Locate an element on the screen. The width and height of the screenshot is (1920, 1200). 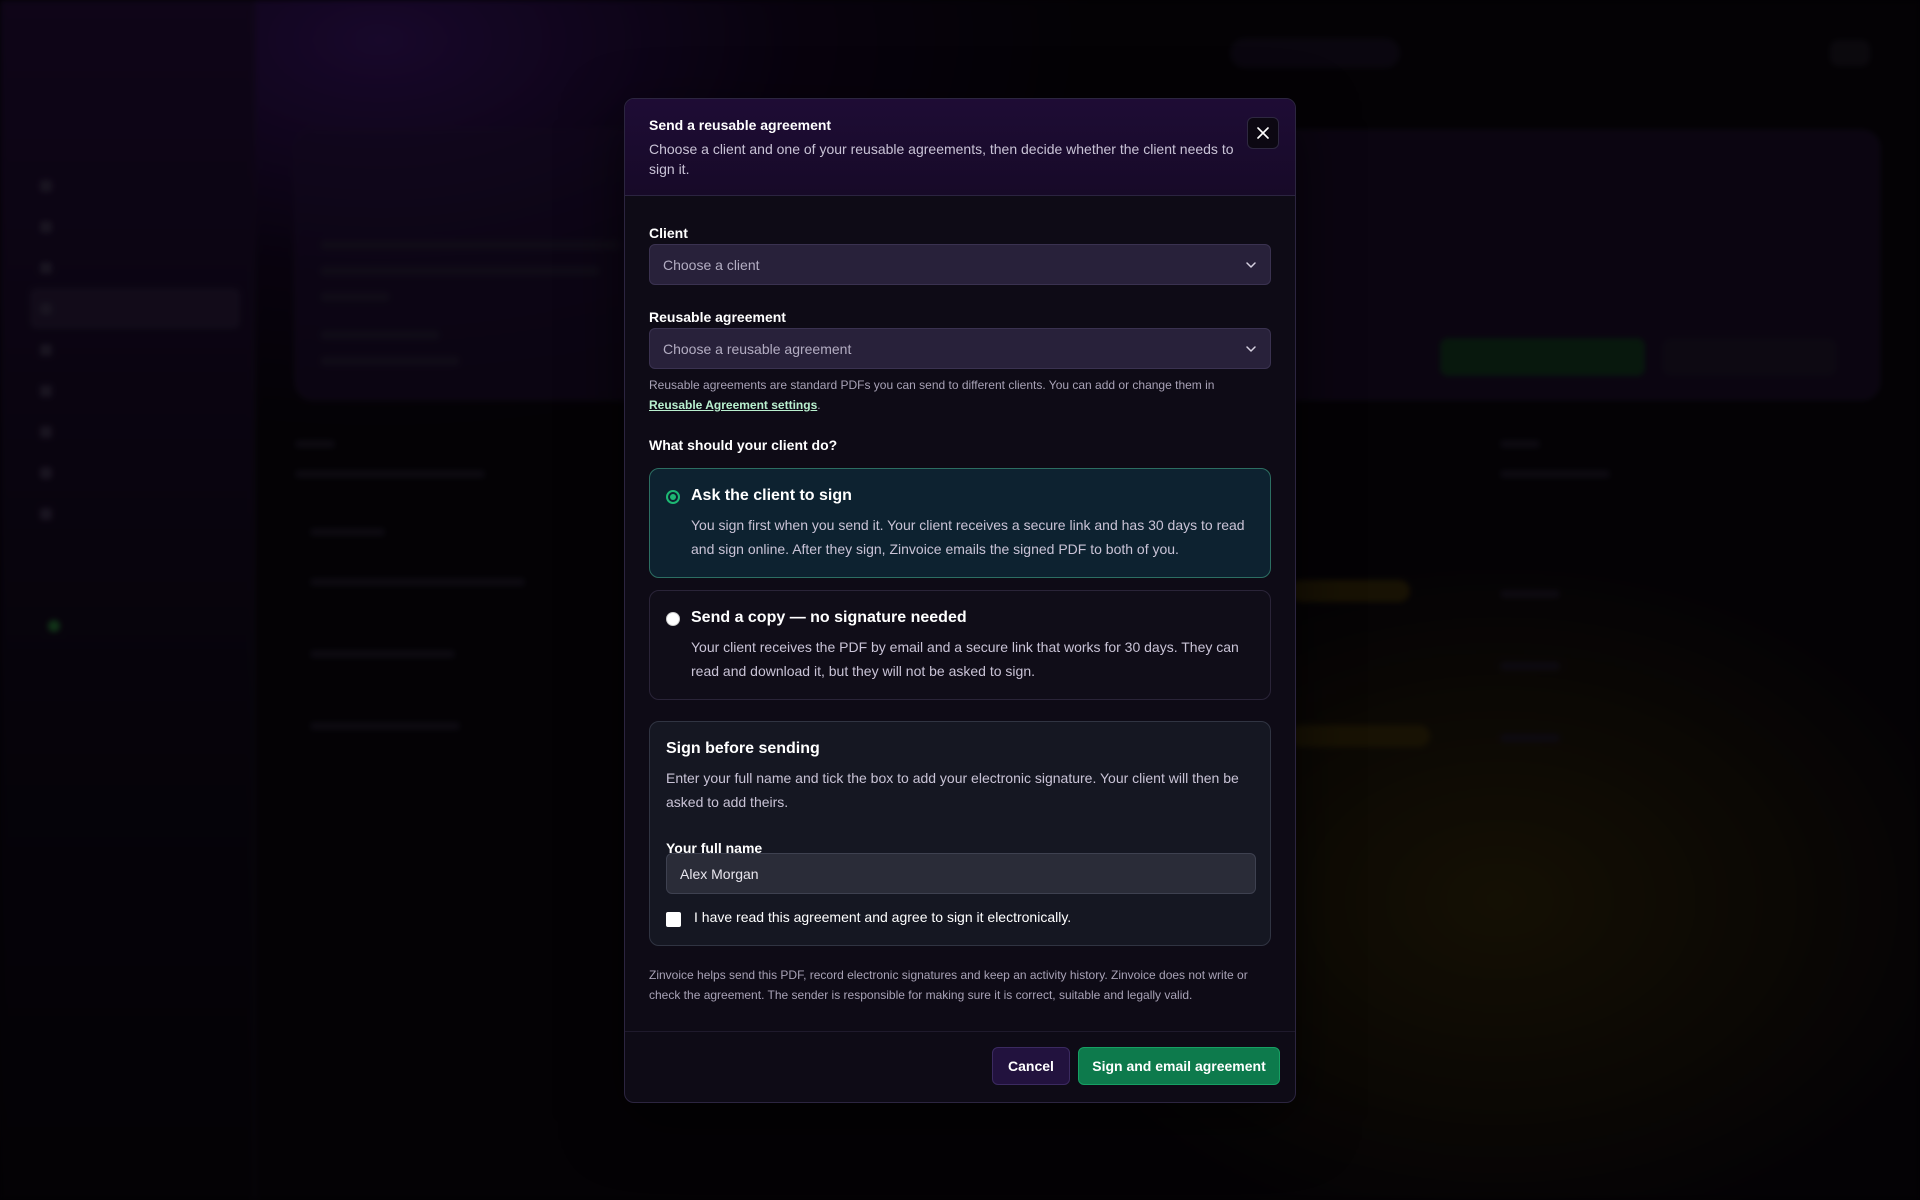
option-title: Send a copy — no signature needed is located at coordinates (829, 617).